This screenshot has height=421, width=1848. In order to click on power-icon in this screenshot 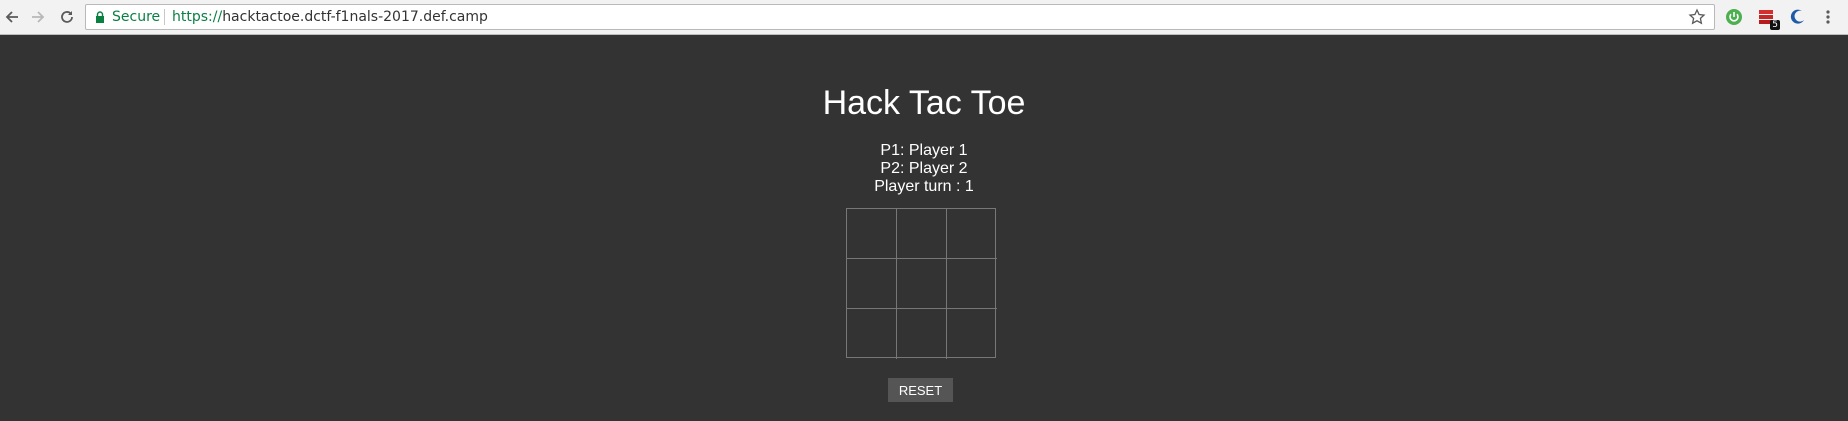, I will do `click(1734, 17)`.